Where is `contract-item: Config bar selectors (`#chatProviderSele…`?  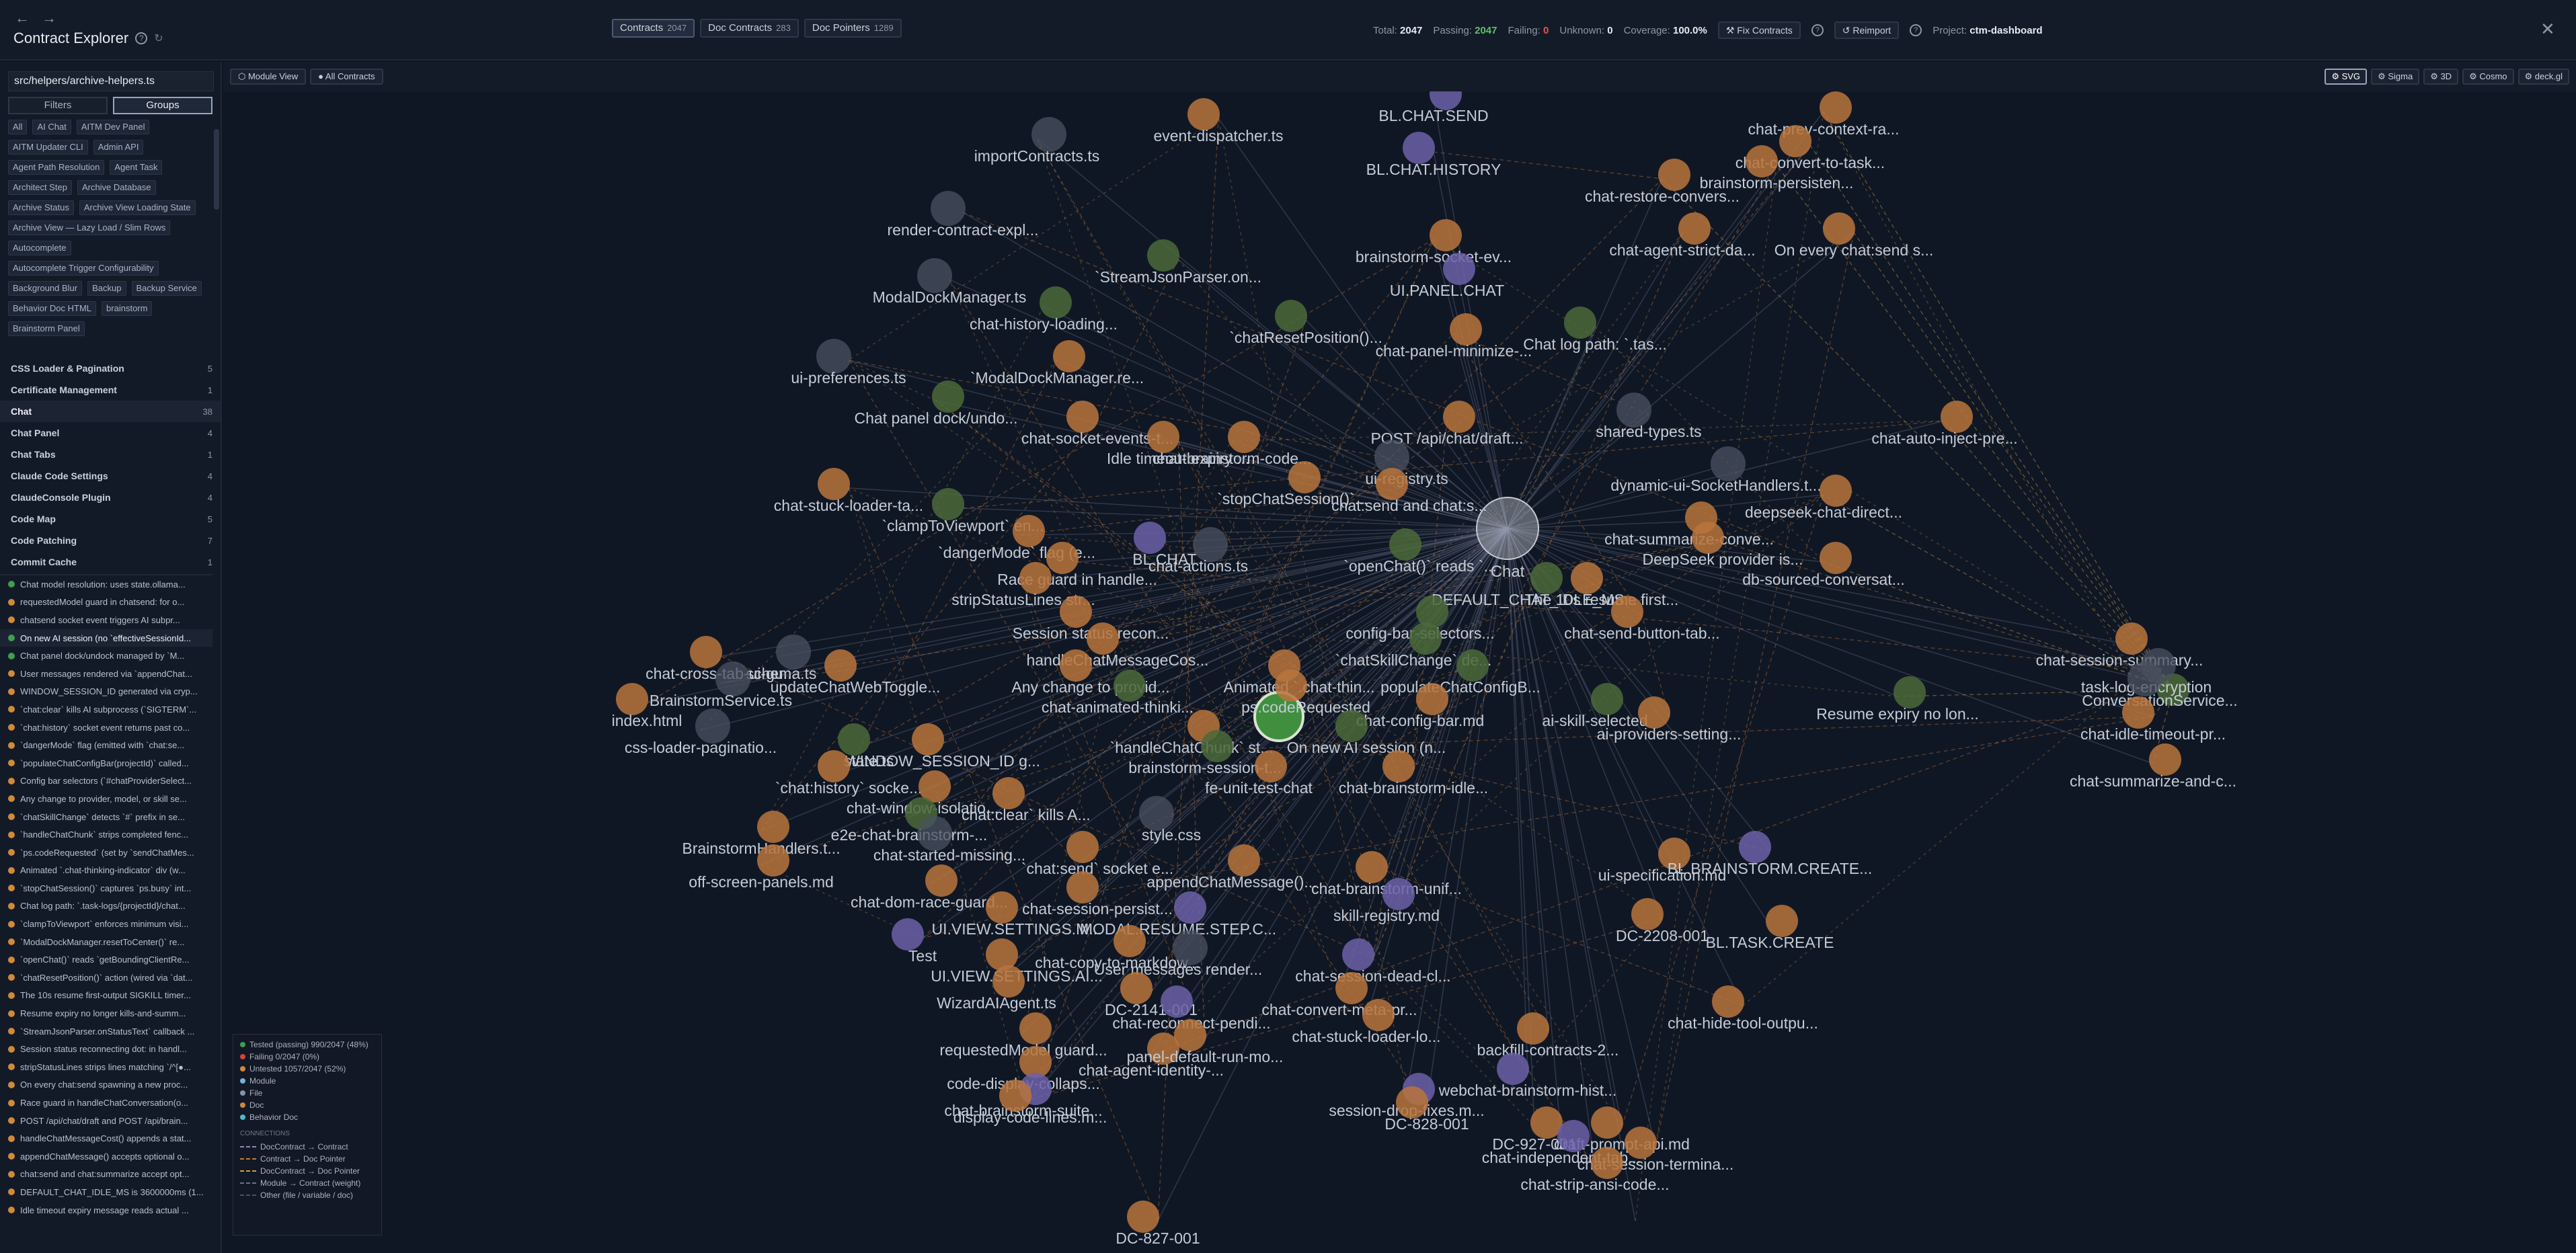
contract-item: Config bar selectors (`#chatProviderSele… is located at coordinates (106, 781).